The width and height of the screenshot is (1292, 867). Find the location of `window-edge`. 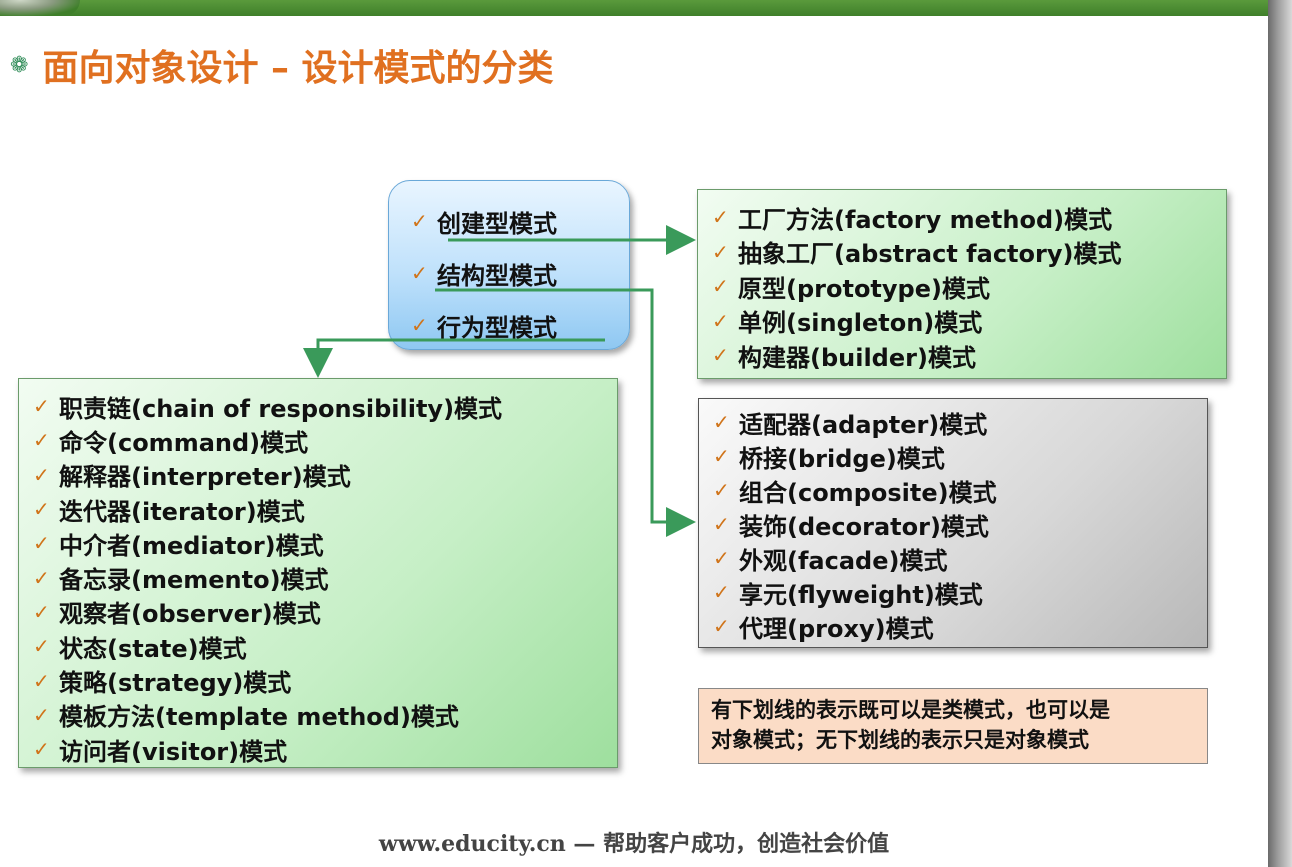

window-edge is located at coordinates (1280, 433).